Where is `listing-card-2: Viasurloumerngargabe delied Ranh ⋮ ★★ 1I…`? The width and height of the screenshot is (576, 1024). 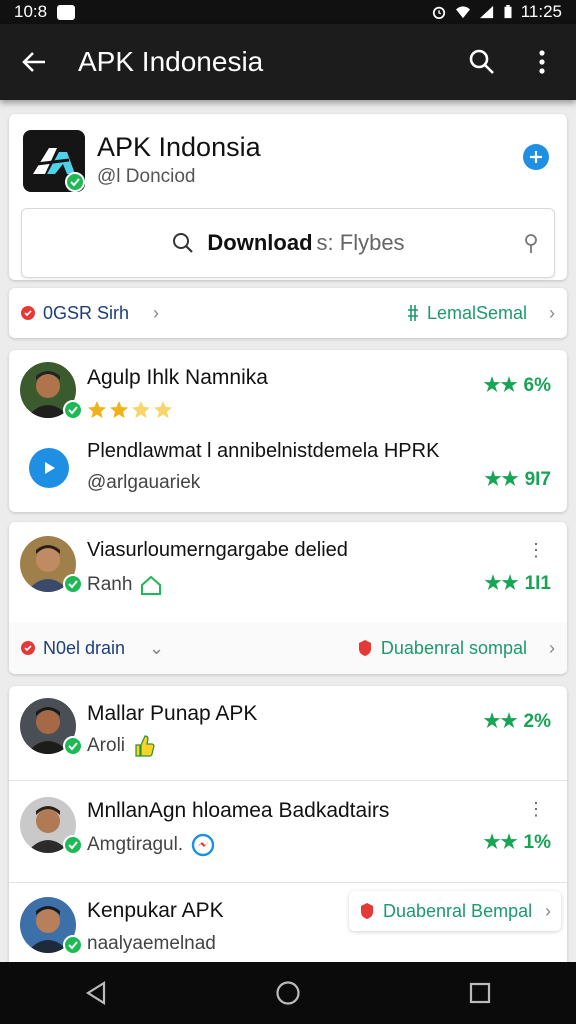
listing-card-2: Viasurloumerngargabe delied Ranh ⋮ ★★ 1I… is located at coordinates (288, 598).